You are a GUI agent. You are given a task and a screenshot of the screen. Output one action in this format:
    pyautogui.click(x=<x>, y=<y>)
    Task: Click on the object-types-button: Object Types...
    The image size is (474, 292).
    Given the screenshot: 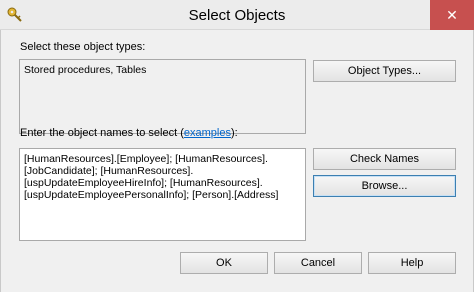 What is the action you would take?
    pyautogui.click(x=384, y=71)
    